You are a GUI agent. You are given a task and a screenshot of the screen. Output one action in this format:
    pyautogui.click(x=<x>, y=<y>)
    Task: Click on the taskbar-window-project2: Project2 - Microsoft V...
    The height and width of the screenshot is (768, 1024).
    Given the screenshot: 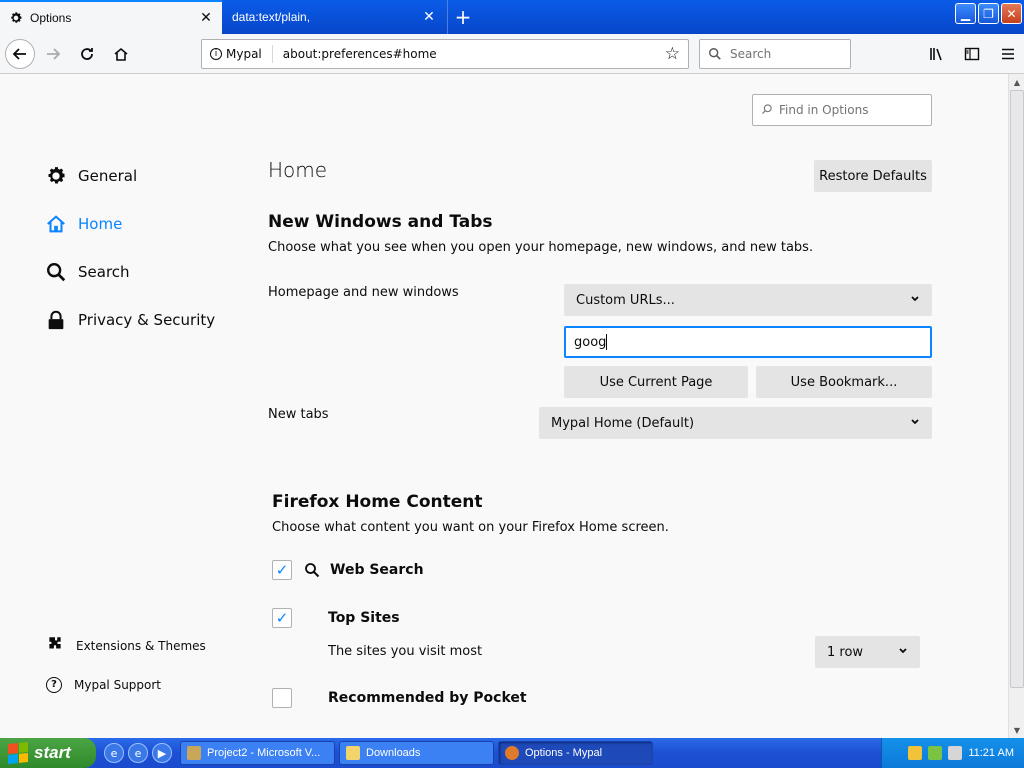 What is the action you would take?
    pyautogui.click(x=257, y=753)
    